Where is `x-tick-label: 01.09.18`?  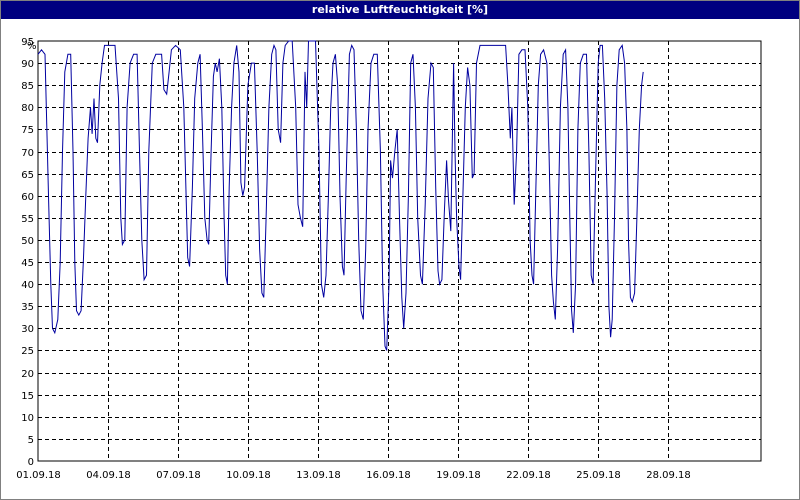 x-tick-label: 01.09.18 is located at coordinates (38, 475).